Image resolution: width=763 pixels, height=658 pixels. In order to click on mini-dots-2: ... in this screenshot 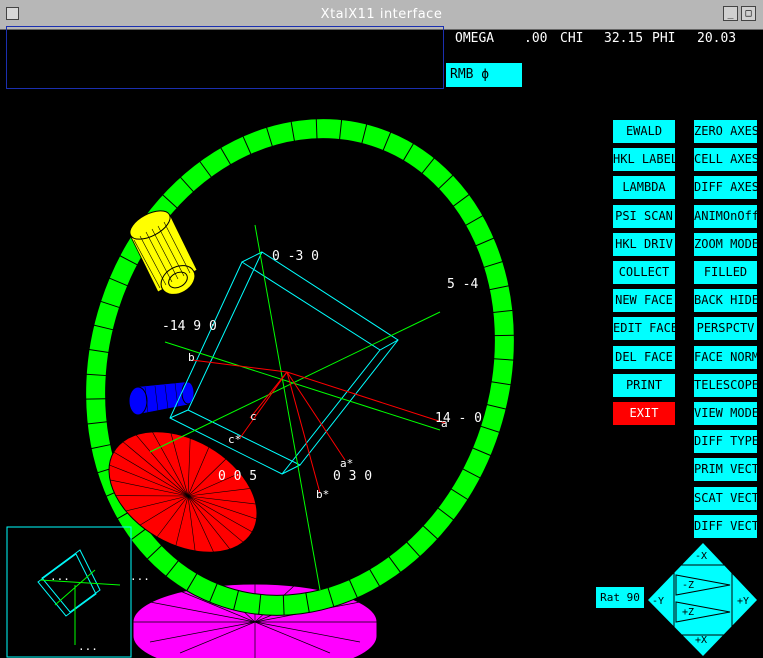, I will do `click(140, 576)`.